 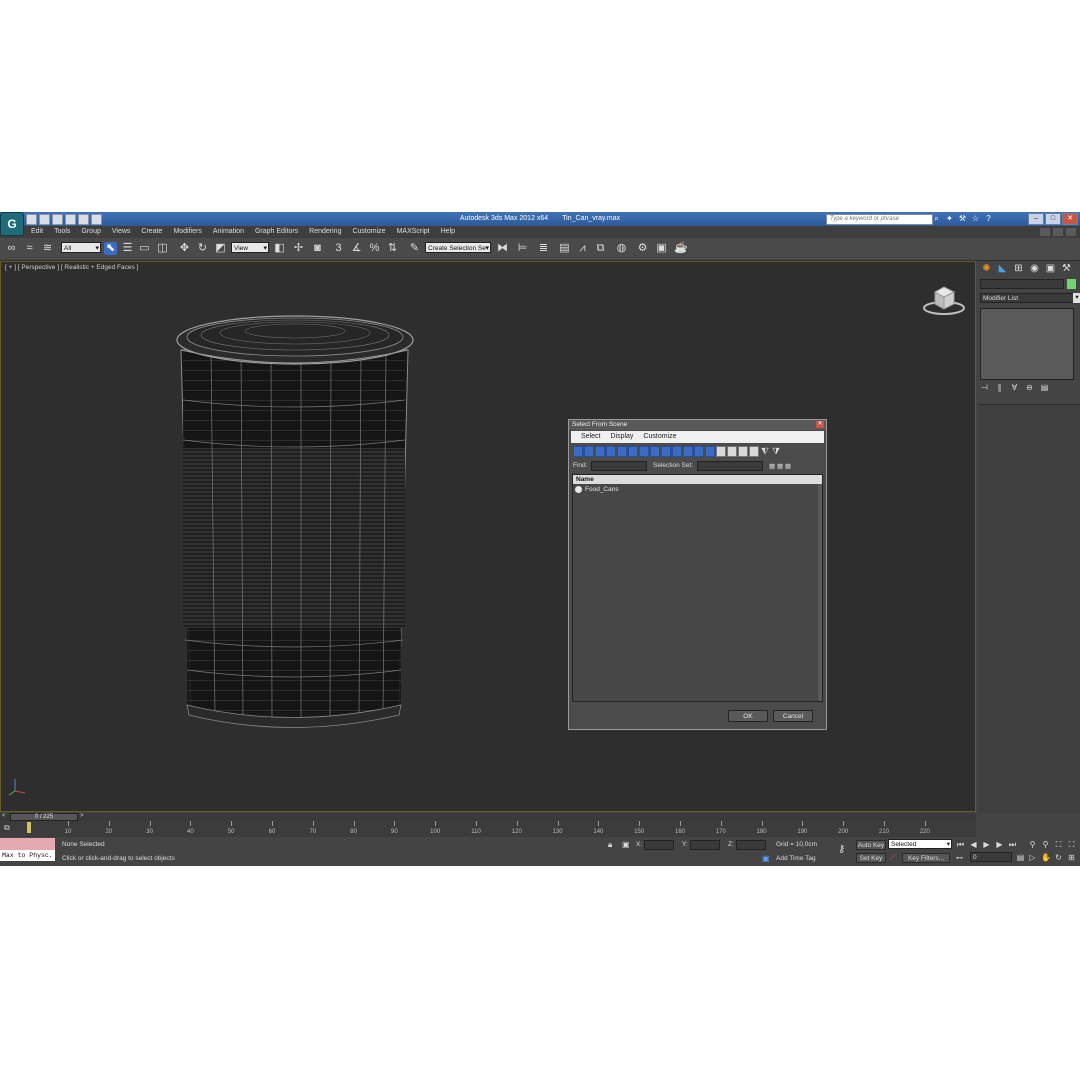 What do you see at coordinates (659, 845) in the screenshot?
I see `x-coordinate-field` at bounding box center [659, 845].